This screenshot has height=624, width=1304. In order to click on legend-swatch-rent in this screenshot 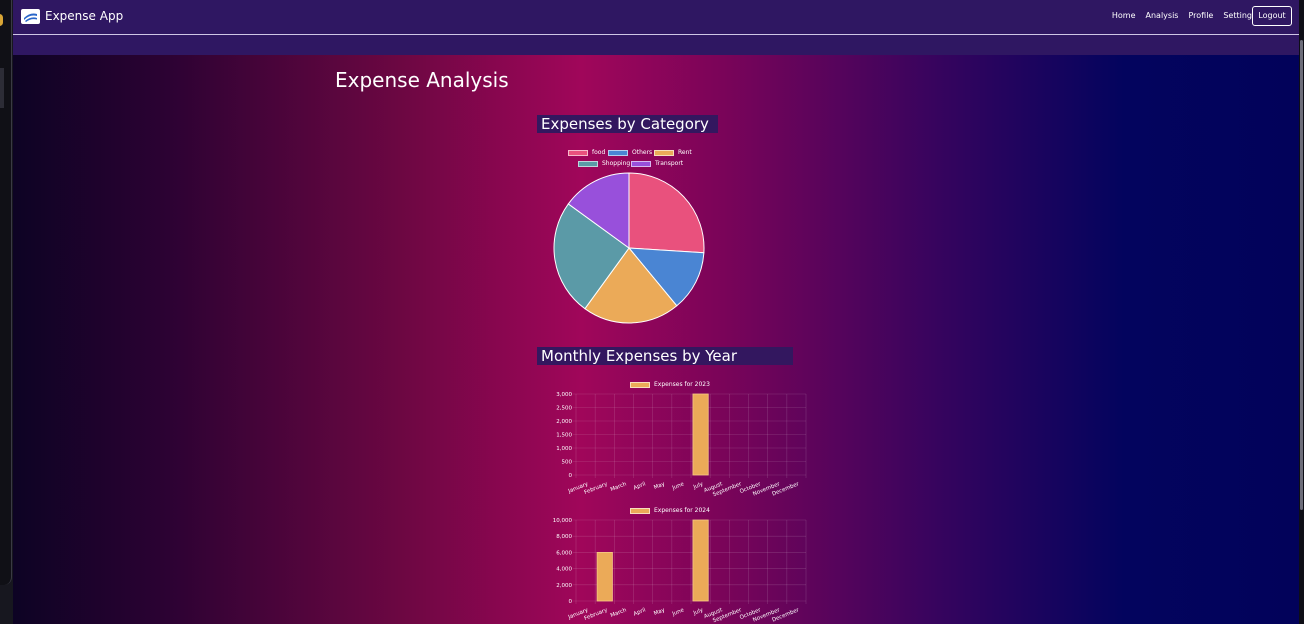, I will do `click(664, 152)`.